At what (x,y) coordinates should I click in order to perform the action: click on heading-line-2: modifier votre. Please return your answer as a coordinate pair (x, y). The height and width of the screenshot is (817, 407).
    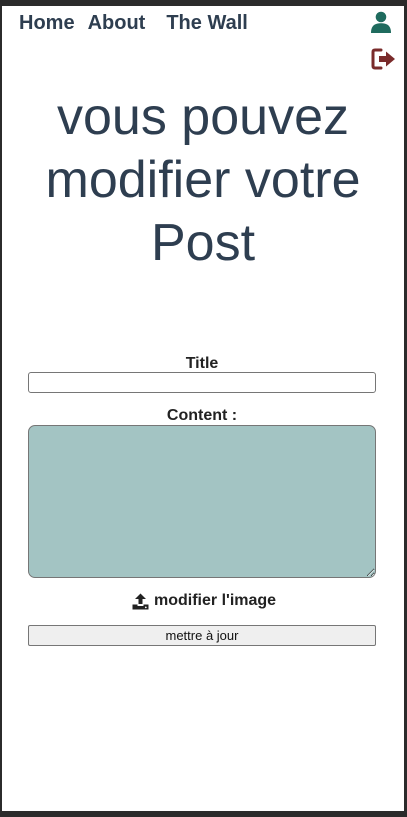
    Looking at the image, I should click on (203, 180).